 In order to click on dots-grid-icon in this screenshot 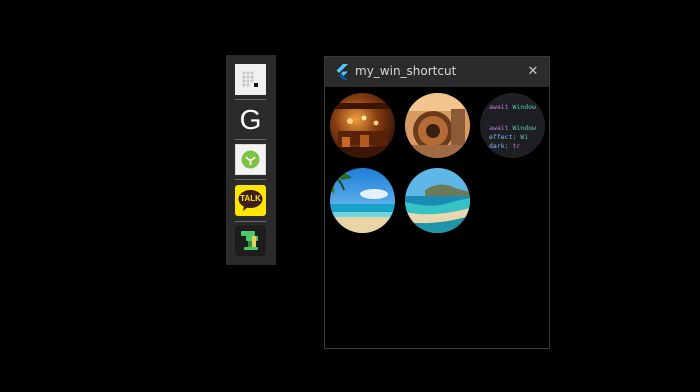, I will do `click(250, 79)`.